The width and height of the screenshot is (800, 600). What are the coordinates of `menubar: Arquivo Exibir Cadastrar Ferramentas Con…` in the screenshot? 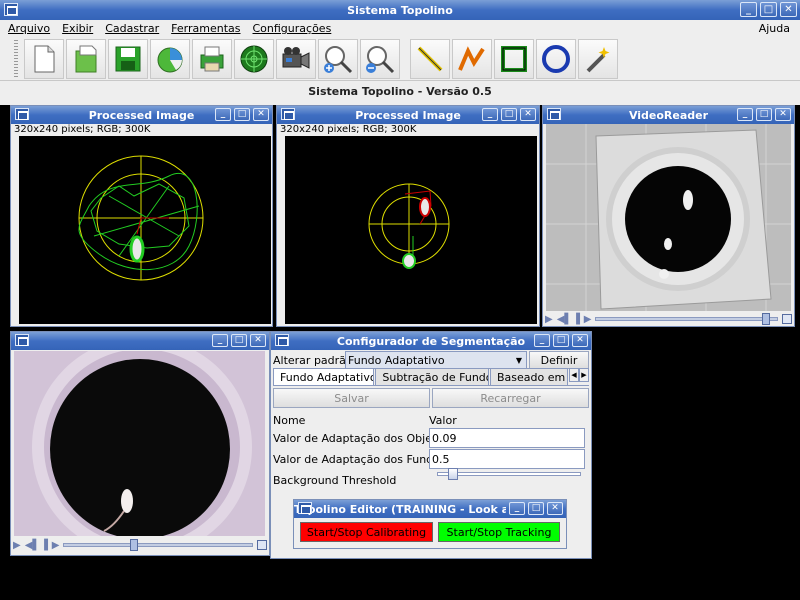 It's located at (400, 28).